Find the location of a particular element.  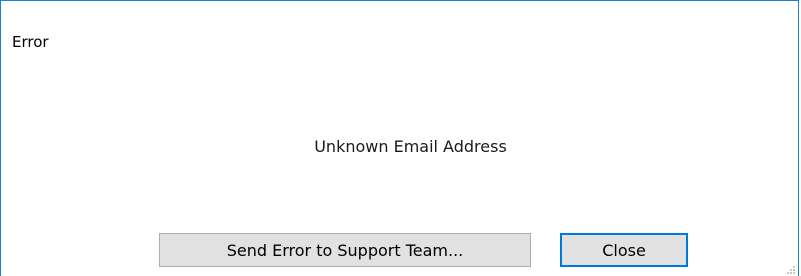

size-grip-icon is located at coordinates (790, 269).